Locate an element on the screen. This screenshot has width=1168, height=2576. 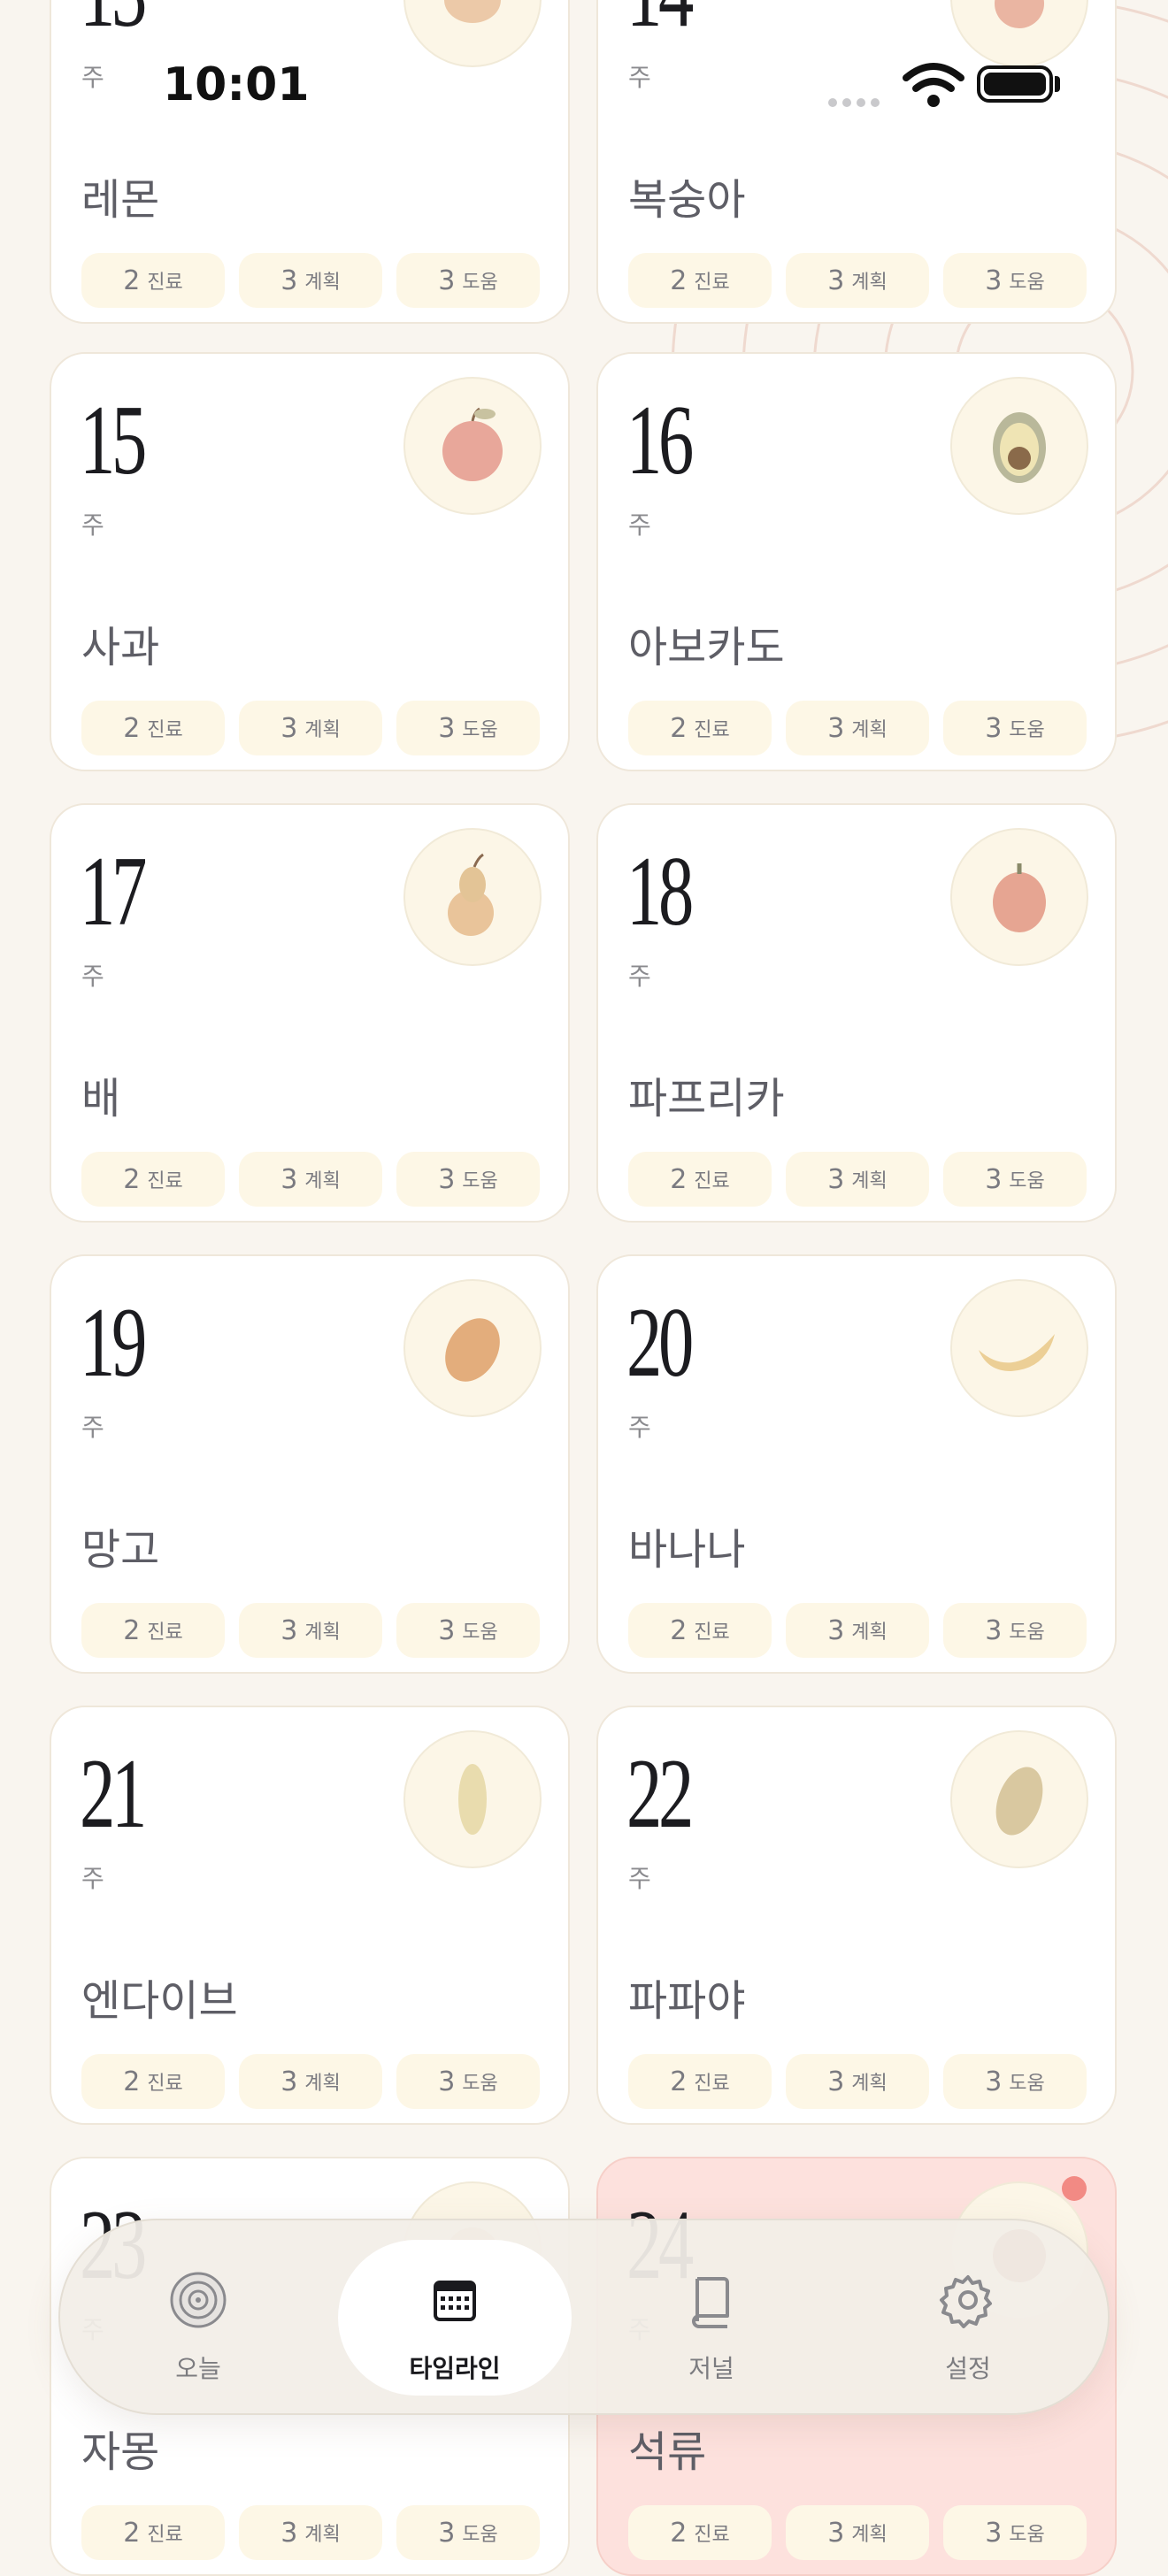
mango-icon is located at coordinates (473, 1350).